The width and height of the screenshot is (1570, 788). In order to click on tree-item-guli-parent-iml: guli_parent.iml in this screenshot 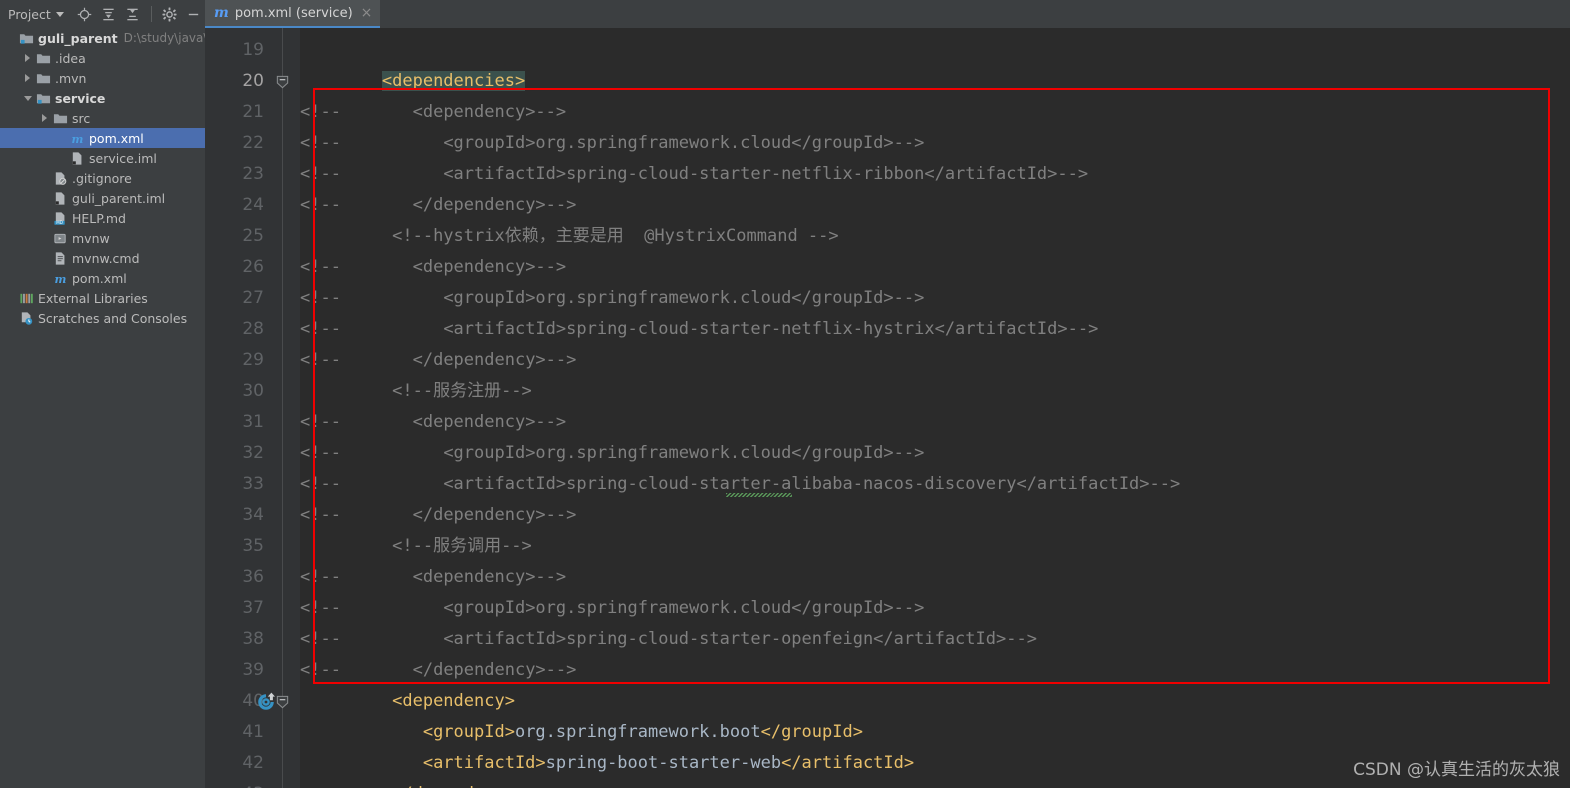, I will do `click(102, 198)`.